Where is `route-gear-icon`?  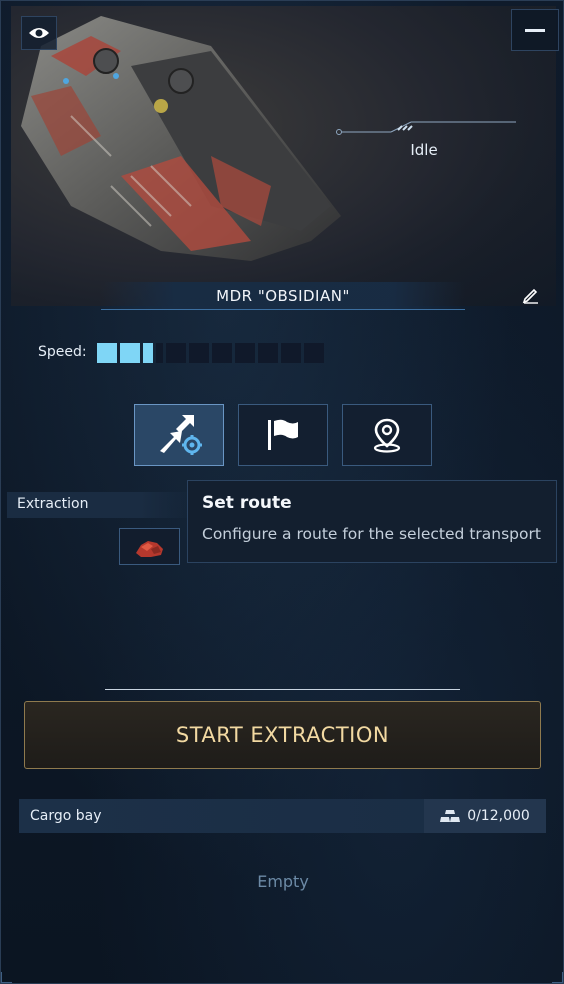 route-gear-icon is located at coordinates (181, 435).